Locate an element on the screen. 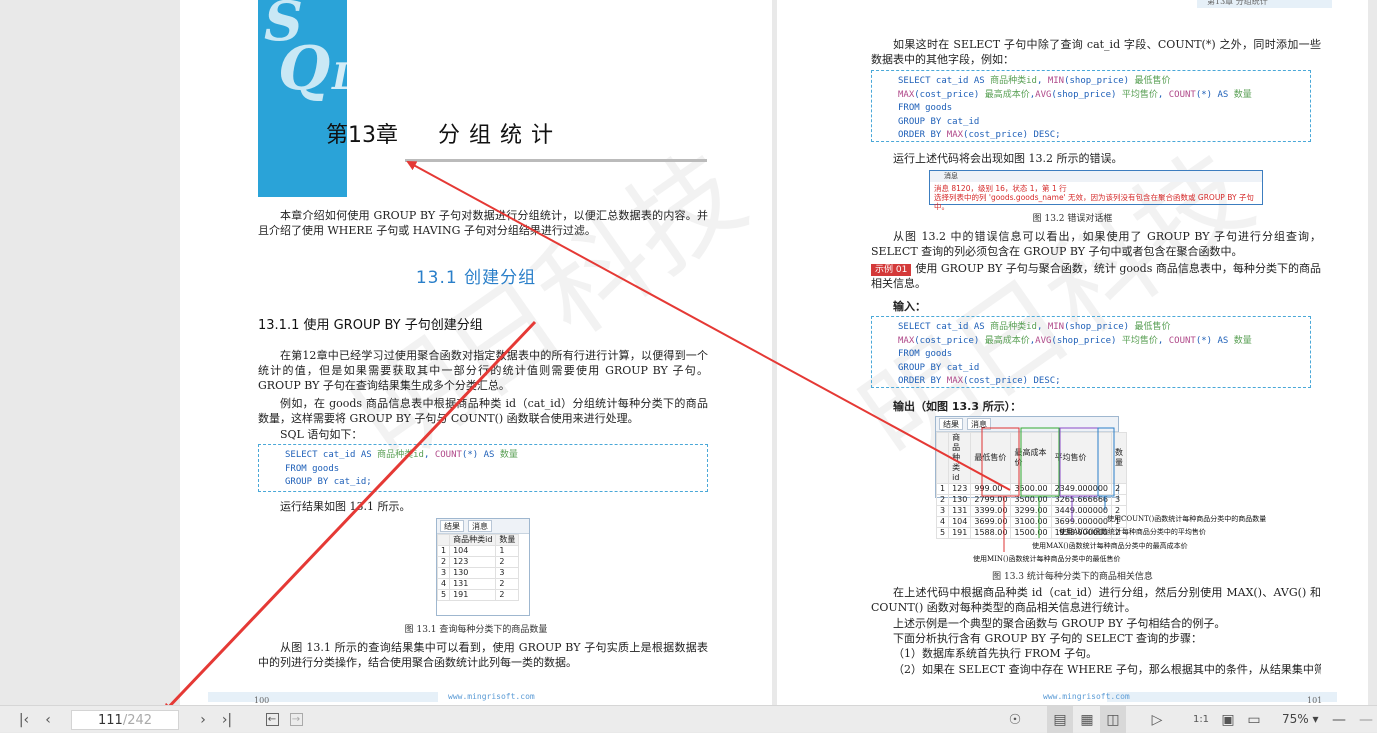 The height and width of the screenshot is (733, 1377). paragraph: （1）数据库系统首先执行 FROM 子句。 is located at coordinates (995, 653).